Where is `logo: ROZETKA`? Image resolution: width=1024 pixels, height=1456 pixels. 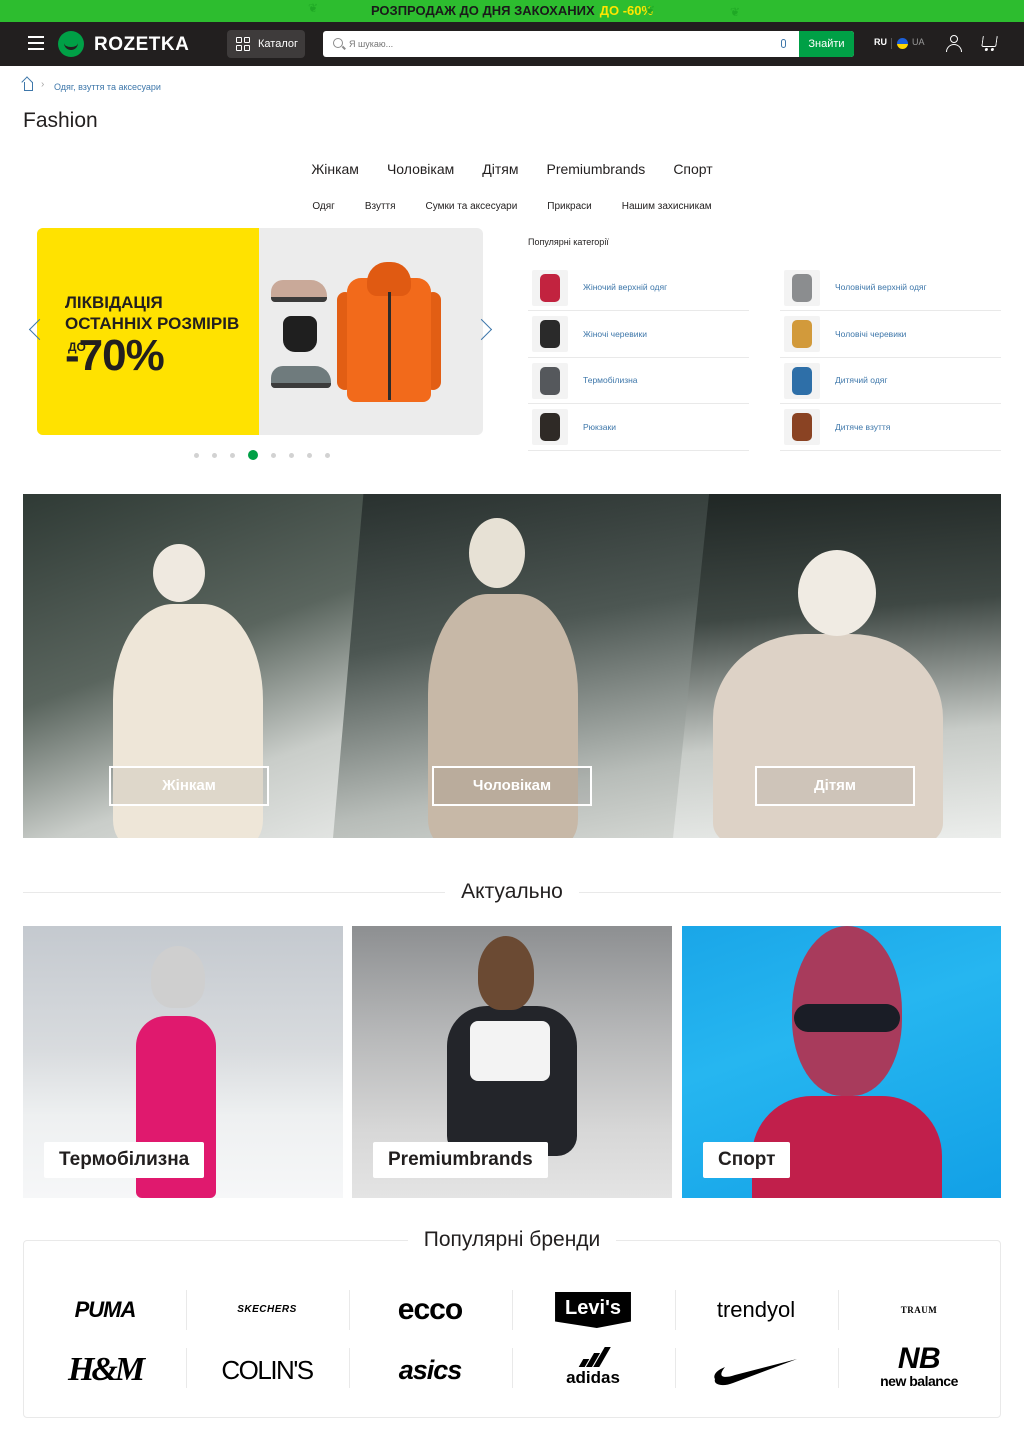 logo: ROZETKA is located at coordinates (123, 44).